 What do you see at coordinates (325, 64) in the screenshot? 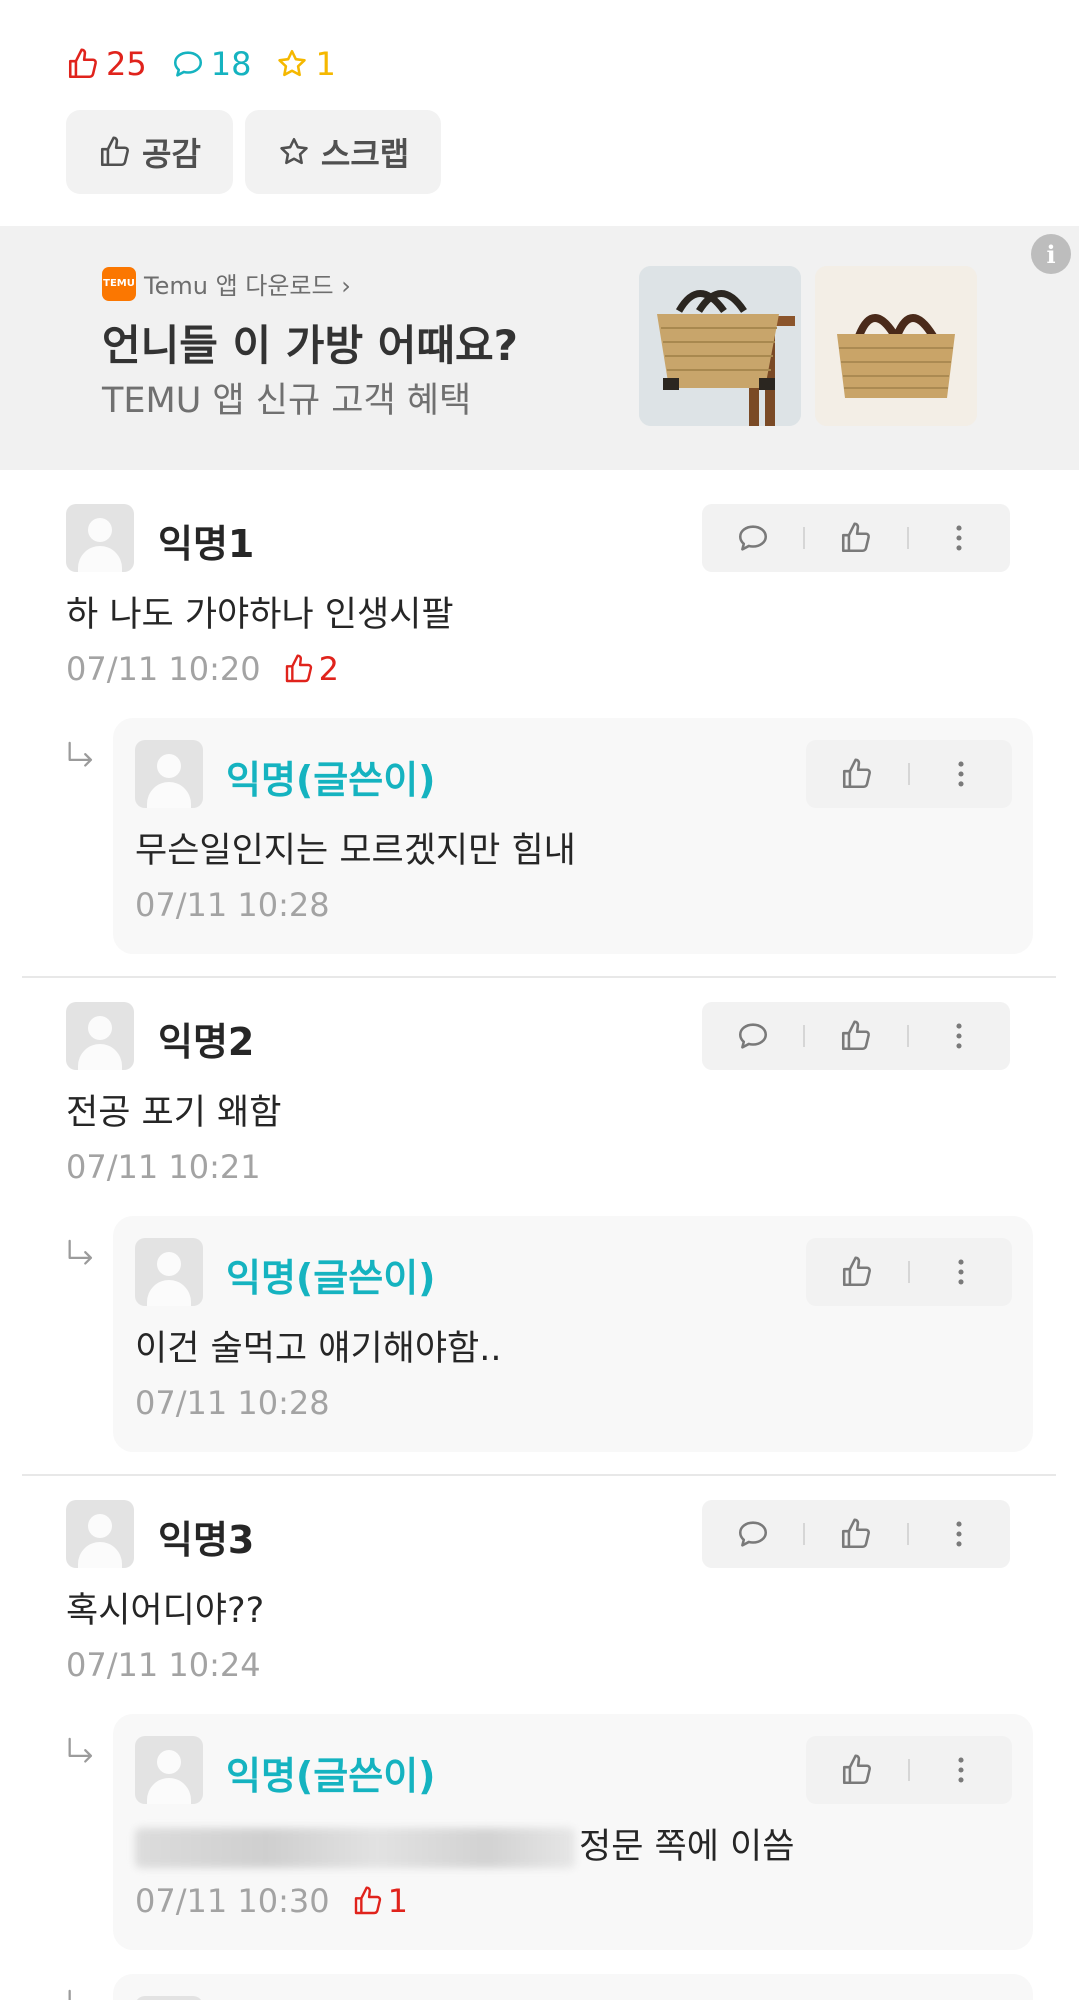
I see `scrap-count-value: 1` at bounding box center [325, 64].